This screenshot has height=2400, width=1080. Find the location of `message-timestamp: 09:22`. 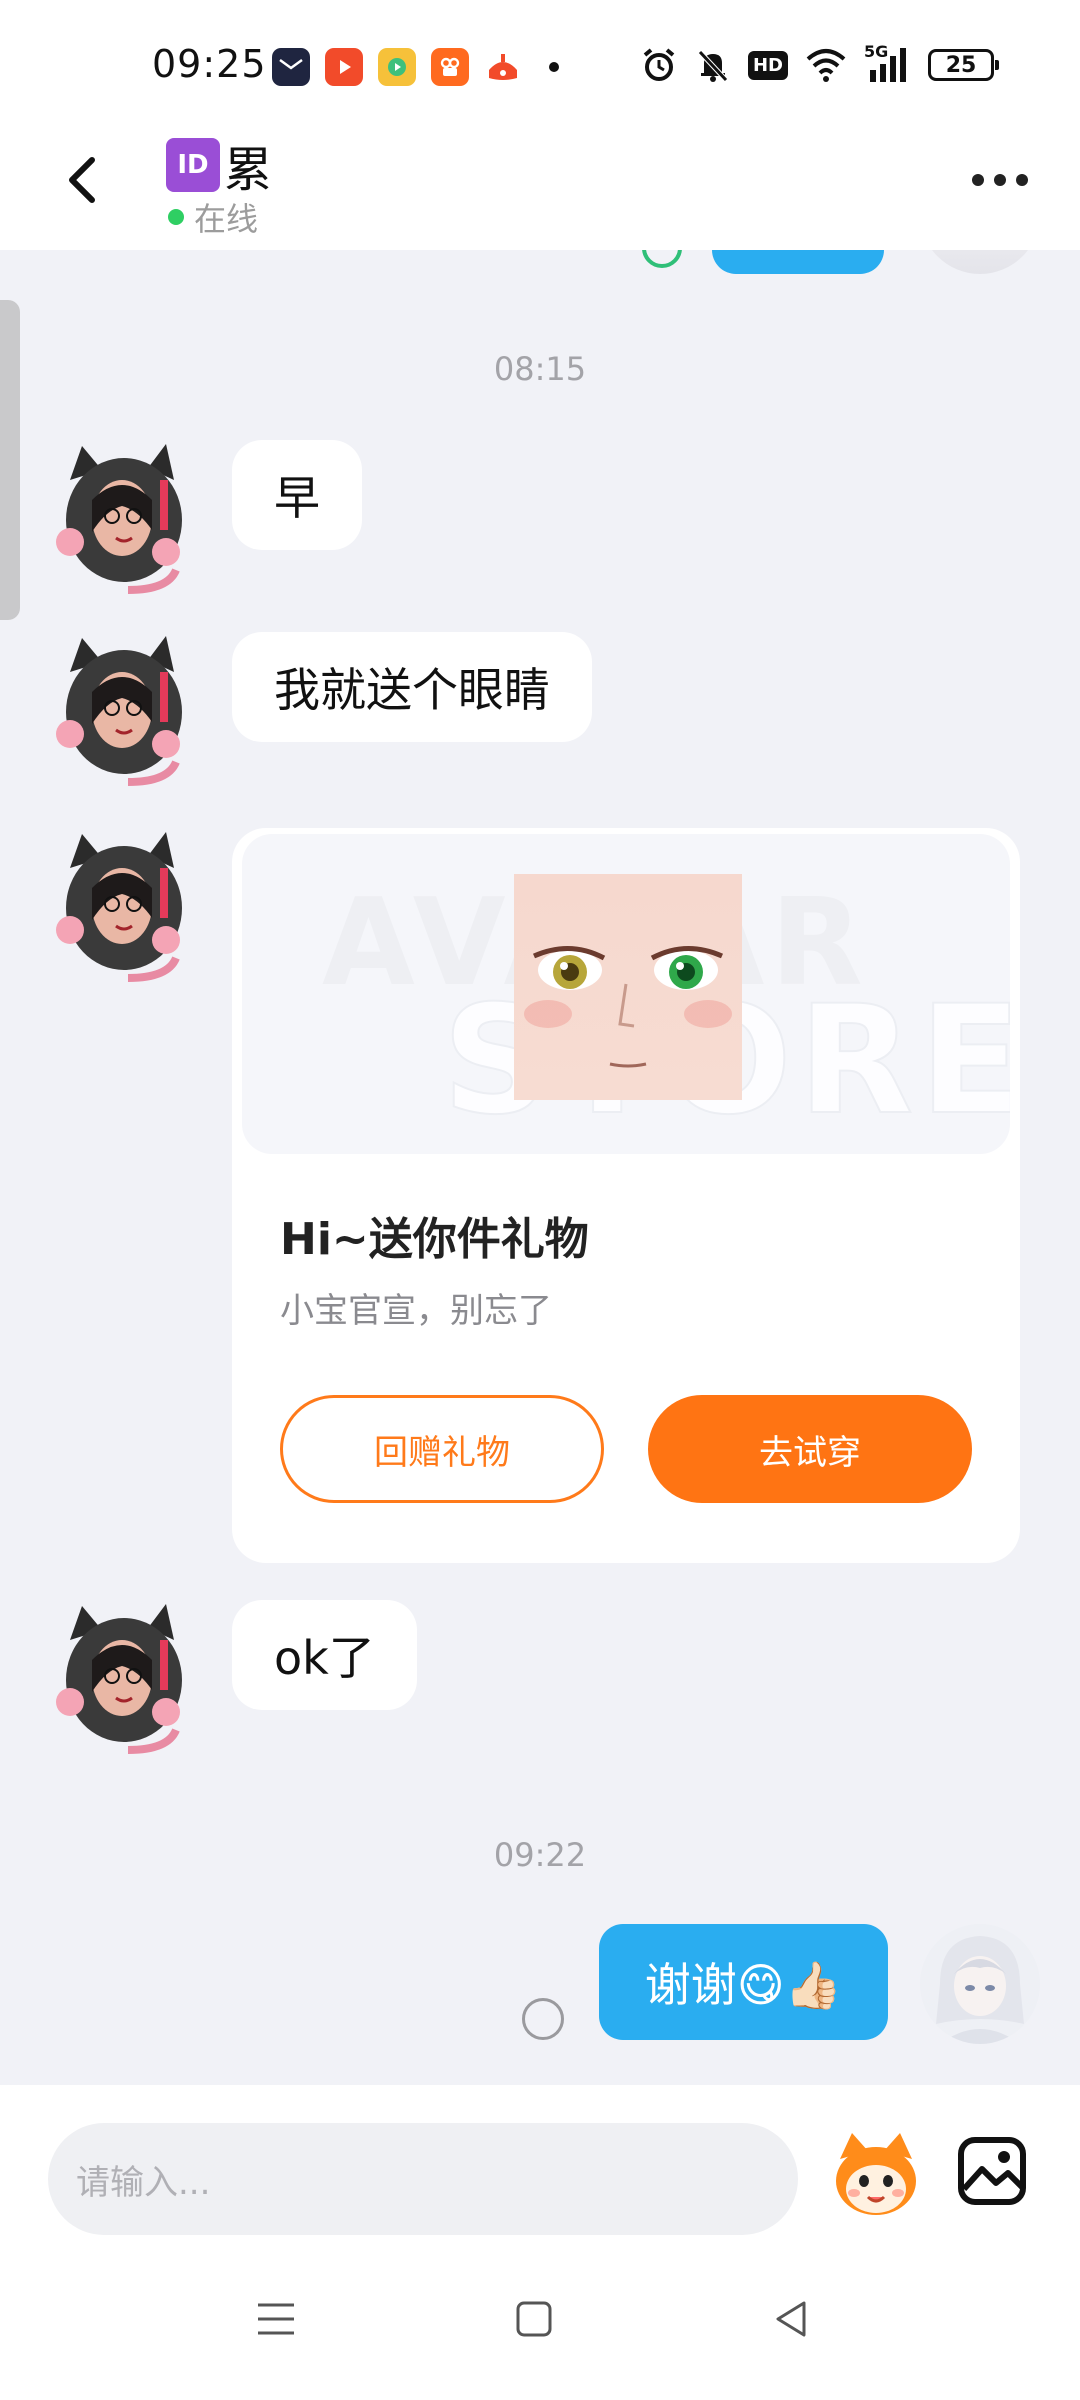

message-timestamp: 09:22 is located at coordinates (540, 1855).